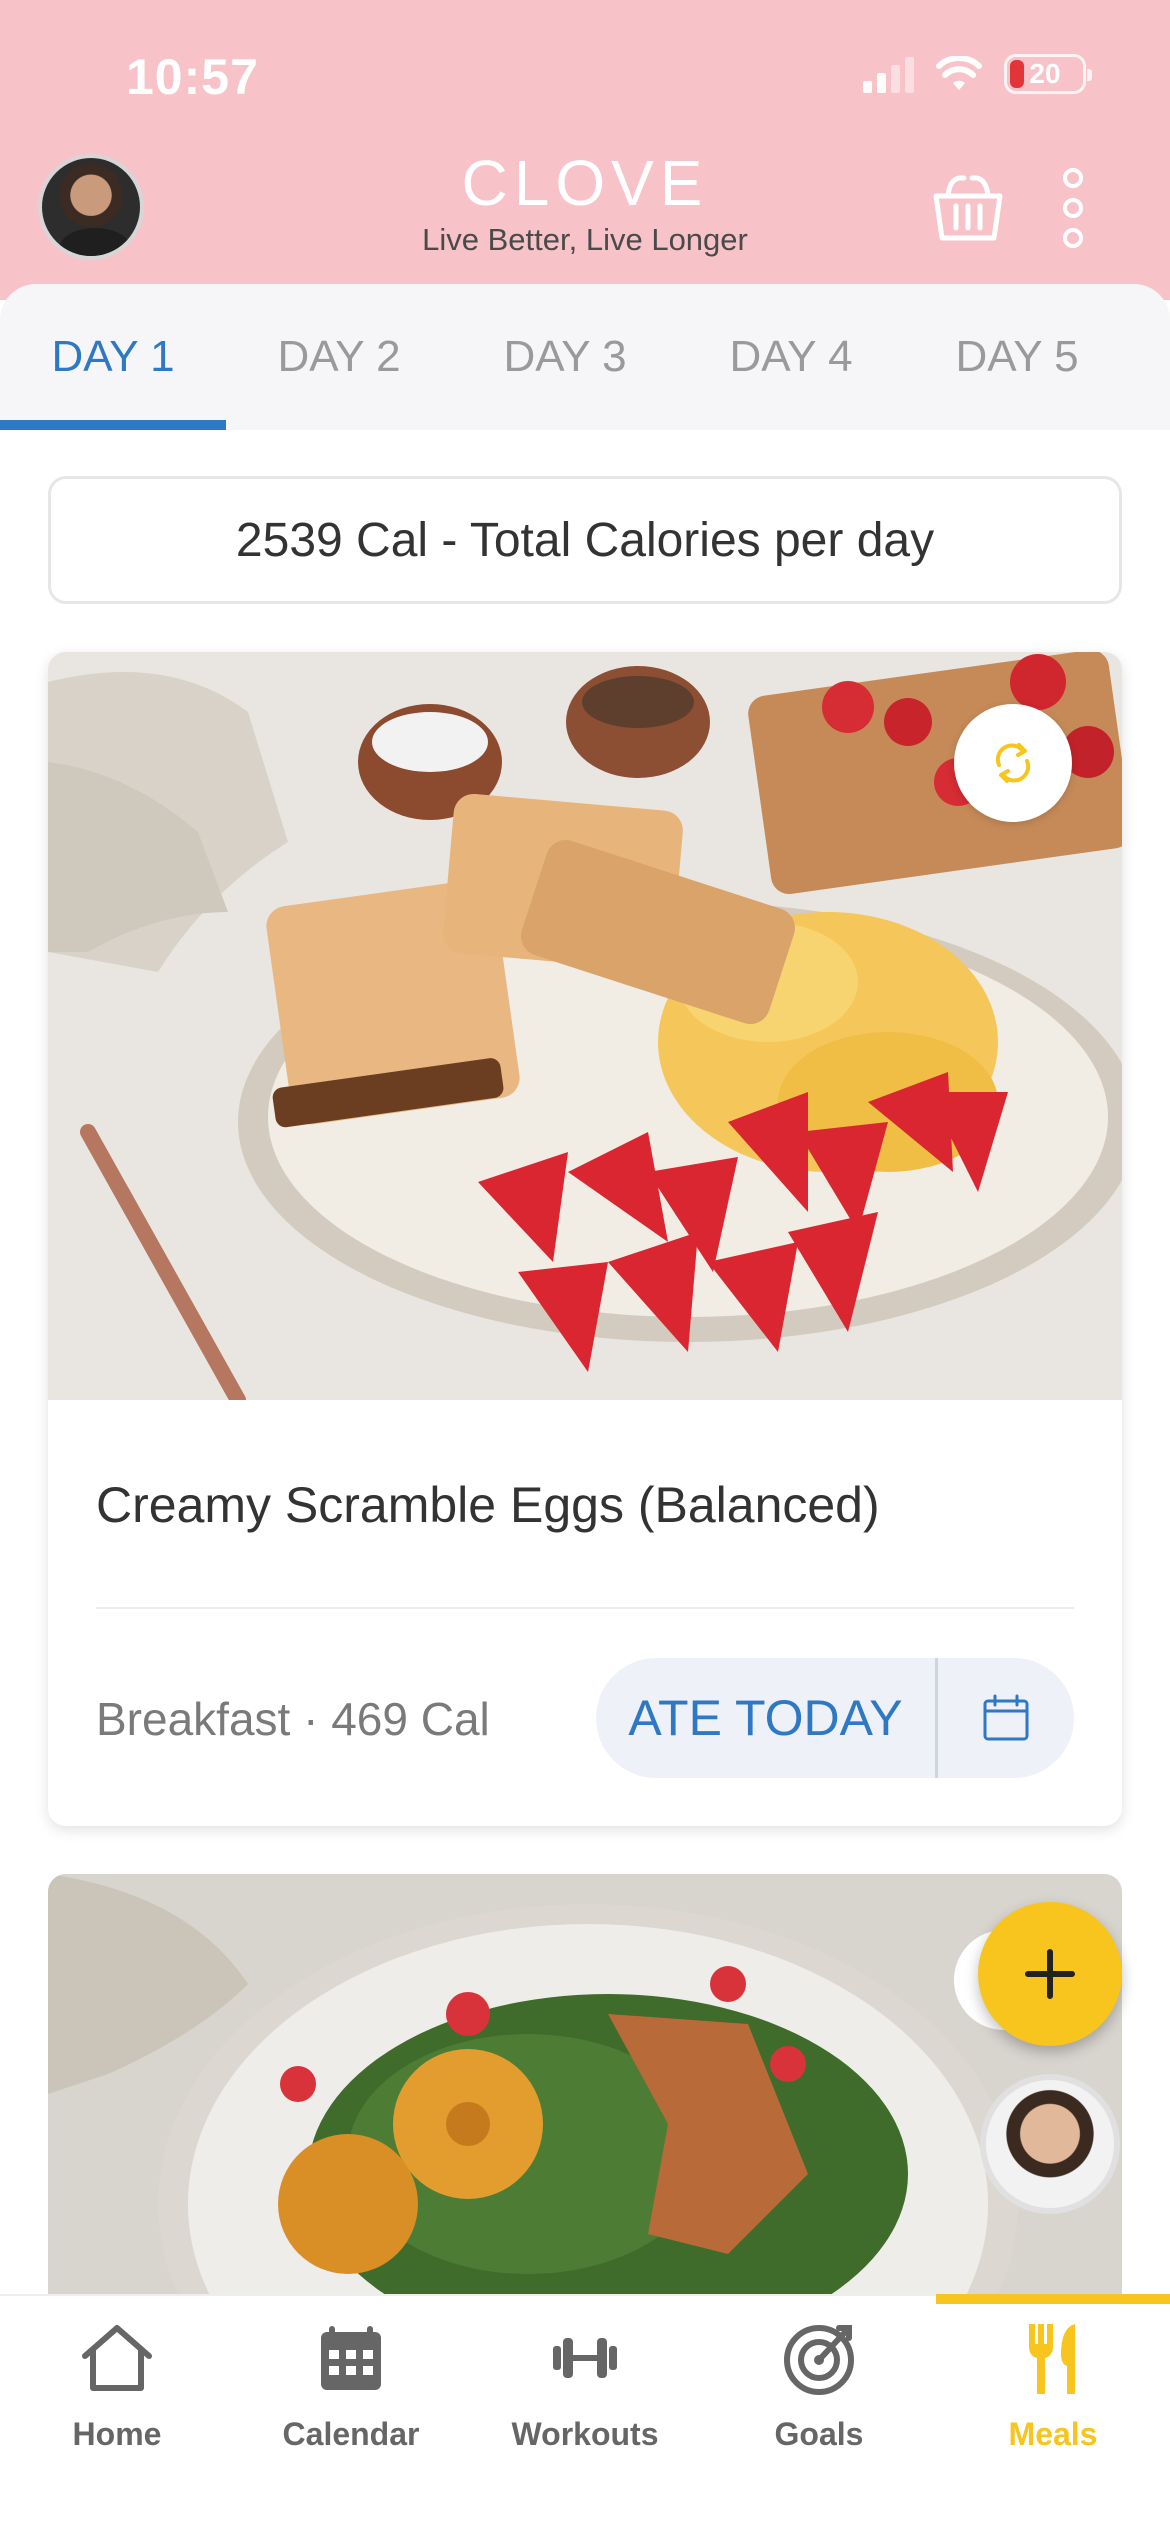 The width and height of the screenshot is (1170, 2532). What do you see at coordinates (819, 2396) in the screenshot?
I see `nav-goals: Goals` at bounding box center [819, 2396].